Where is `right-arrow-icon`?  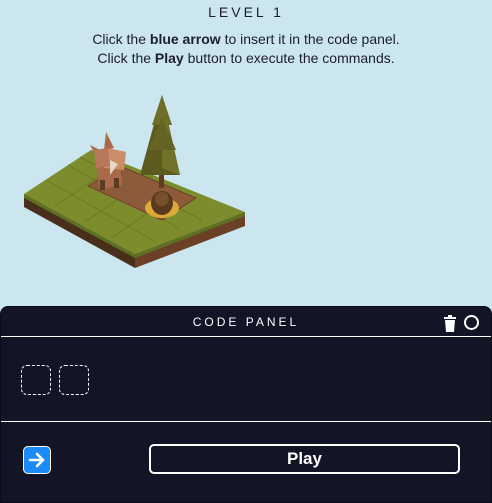
right-arrow-icon is located at coordinates (36, 460).